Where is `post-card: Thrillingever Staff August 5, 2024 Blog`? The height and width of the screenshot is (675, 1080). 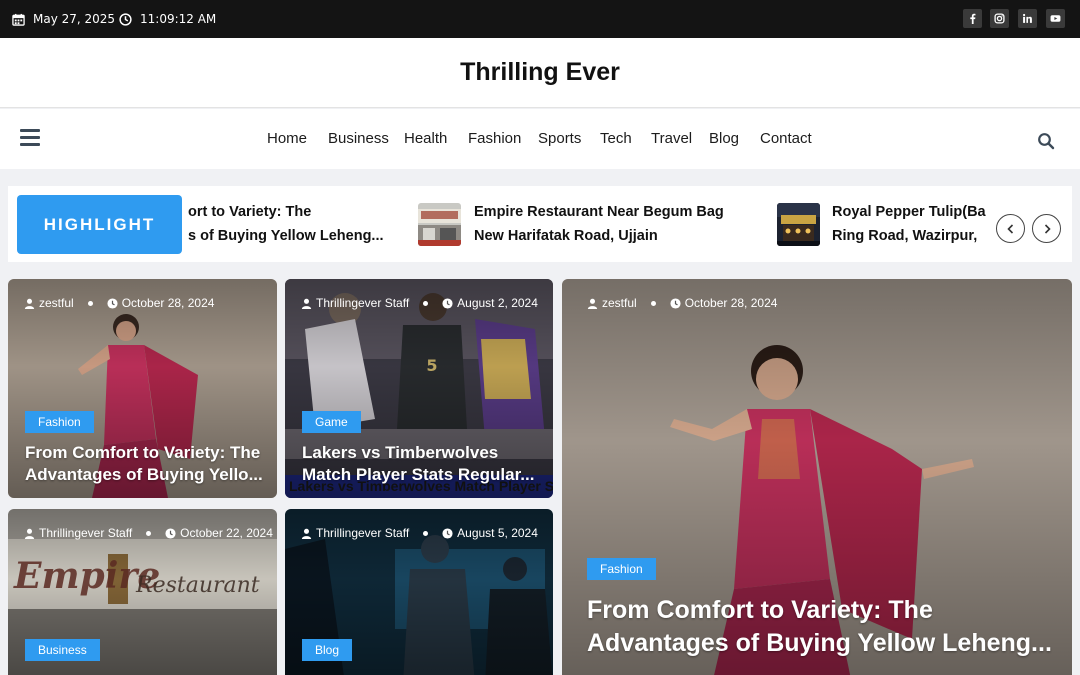
post-card: Thrillingever Staff August 5, 2024 Blog is located at coordinates (419, 592).